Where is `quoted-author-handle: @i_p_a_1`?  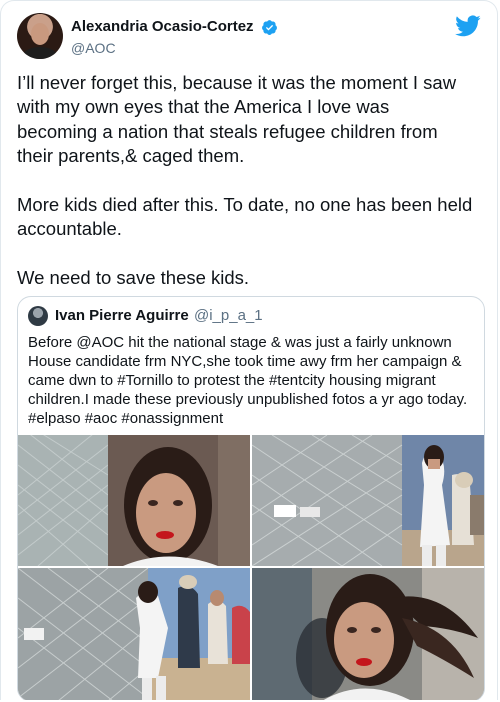
quoted-author-handle: @i_p_a_1 is located at coordinates (228, 315).